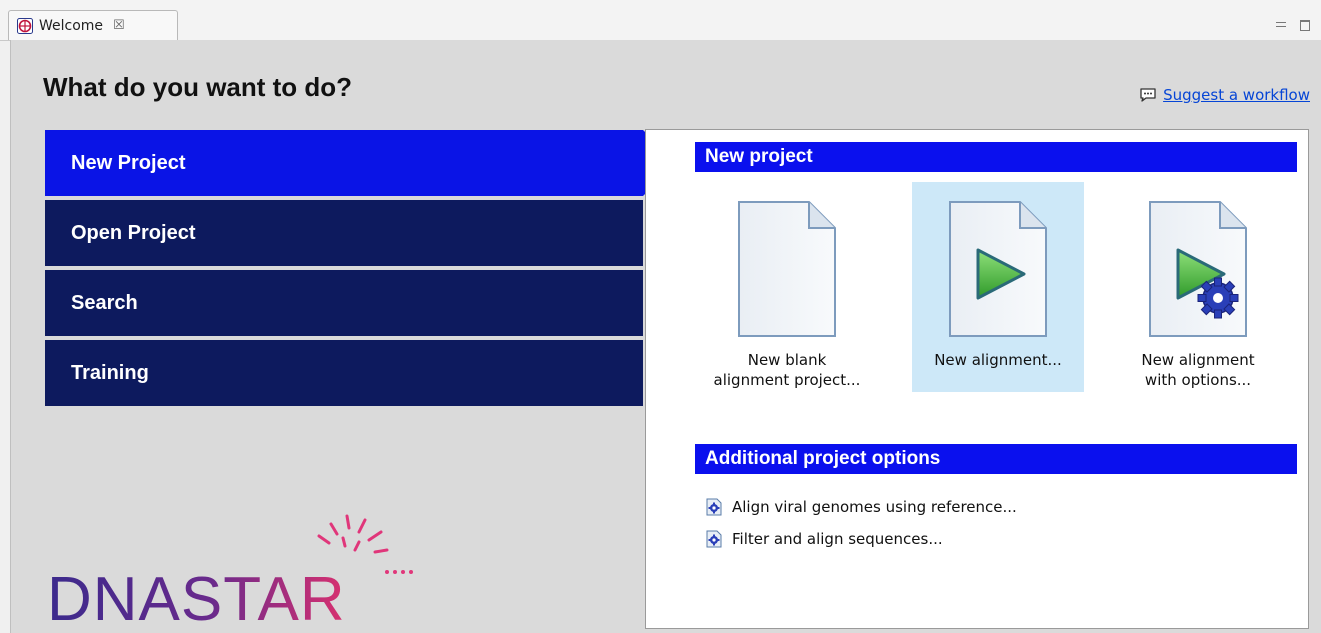 The height and width of the screenshot is (633, 1321). What do you see at coordinates (198, 87) in the screenshot?
I see `page-title: What do you want to do?` at bounding box center [198, 87].